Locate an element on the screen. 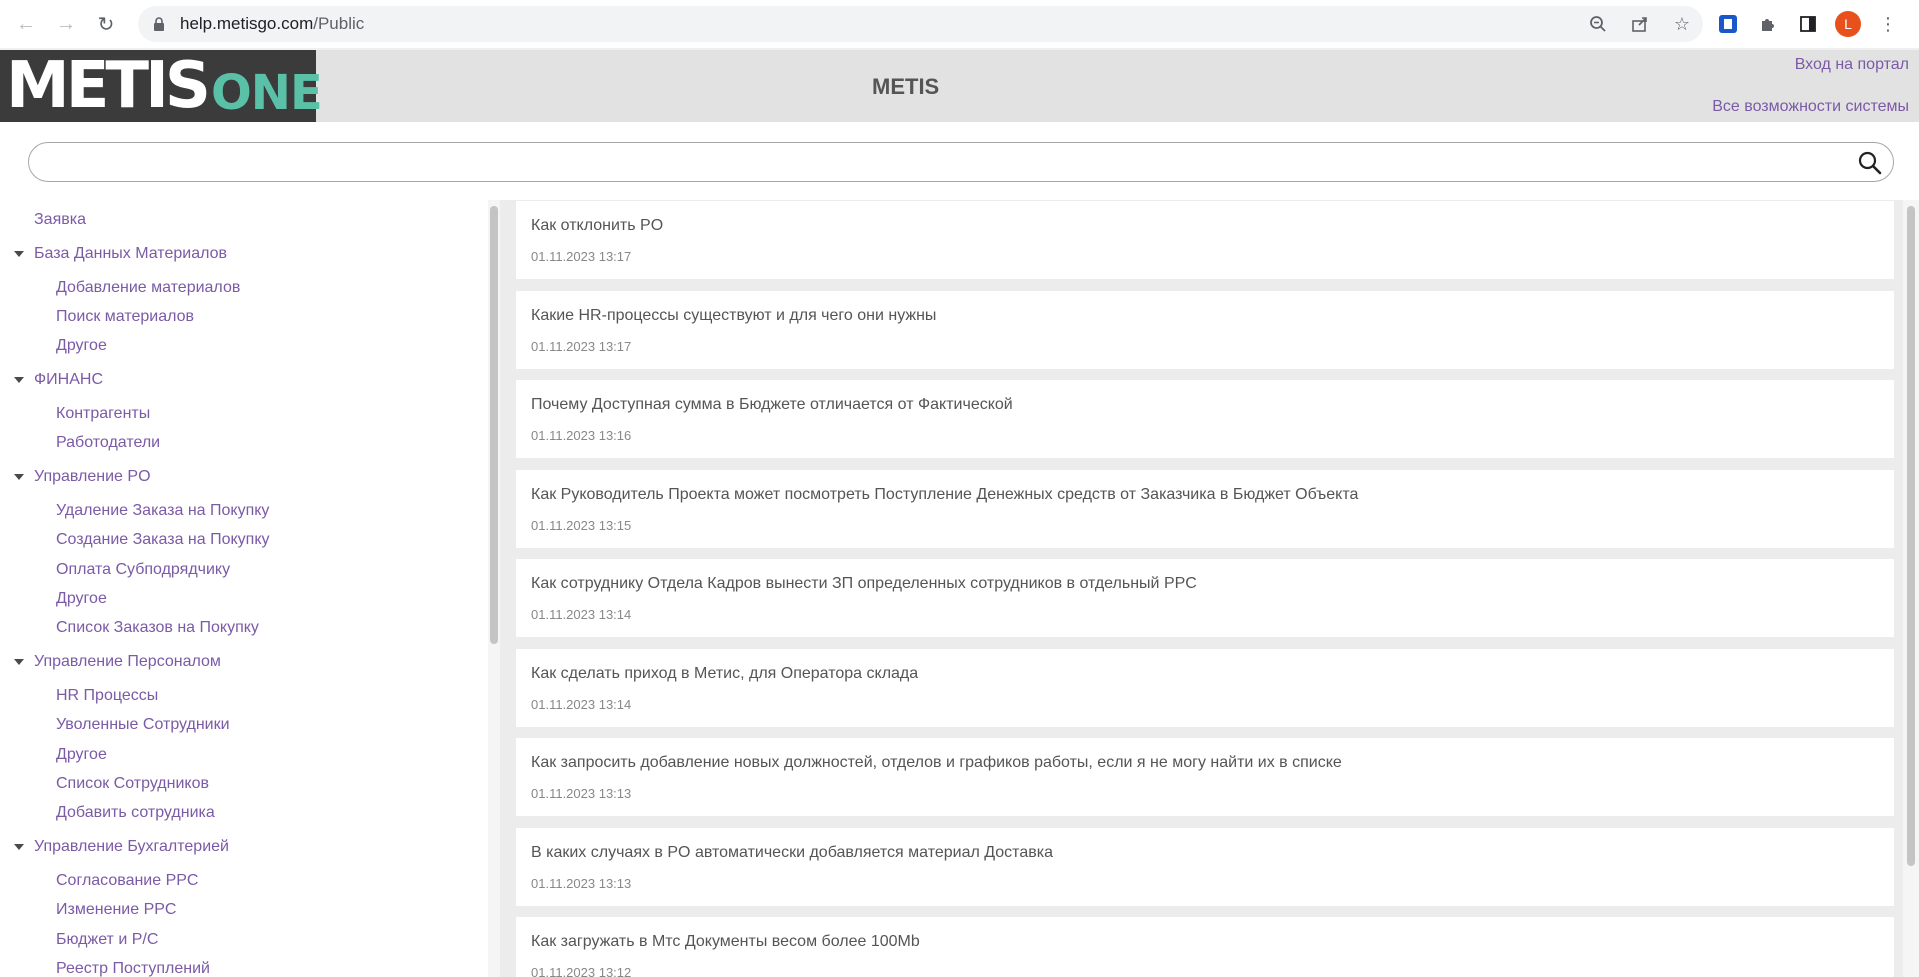 This screenshot has width=1919, height=977. sidebar-item-label: Список Сотрудников is located at coordinates (132, 783).